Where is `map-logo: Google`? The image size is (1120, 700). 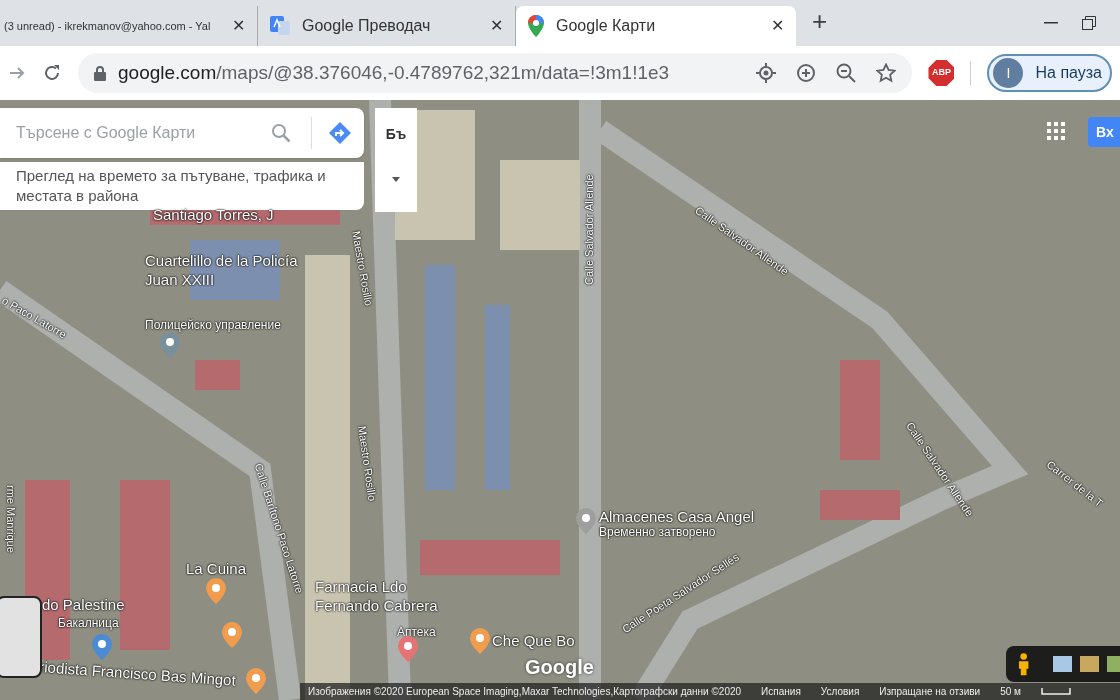
map-logo: Google is located at coordinates (559, 667).